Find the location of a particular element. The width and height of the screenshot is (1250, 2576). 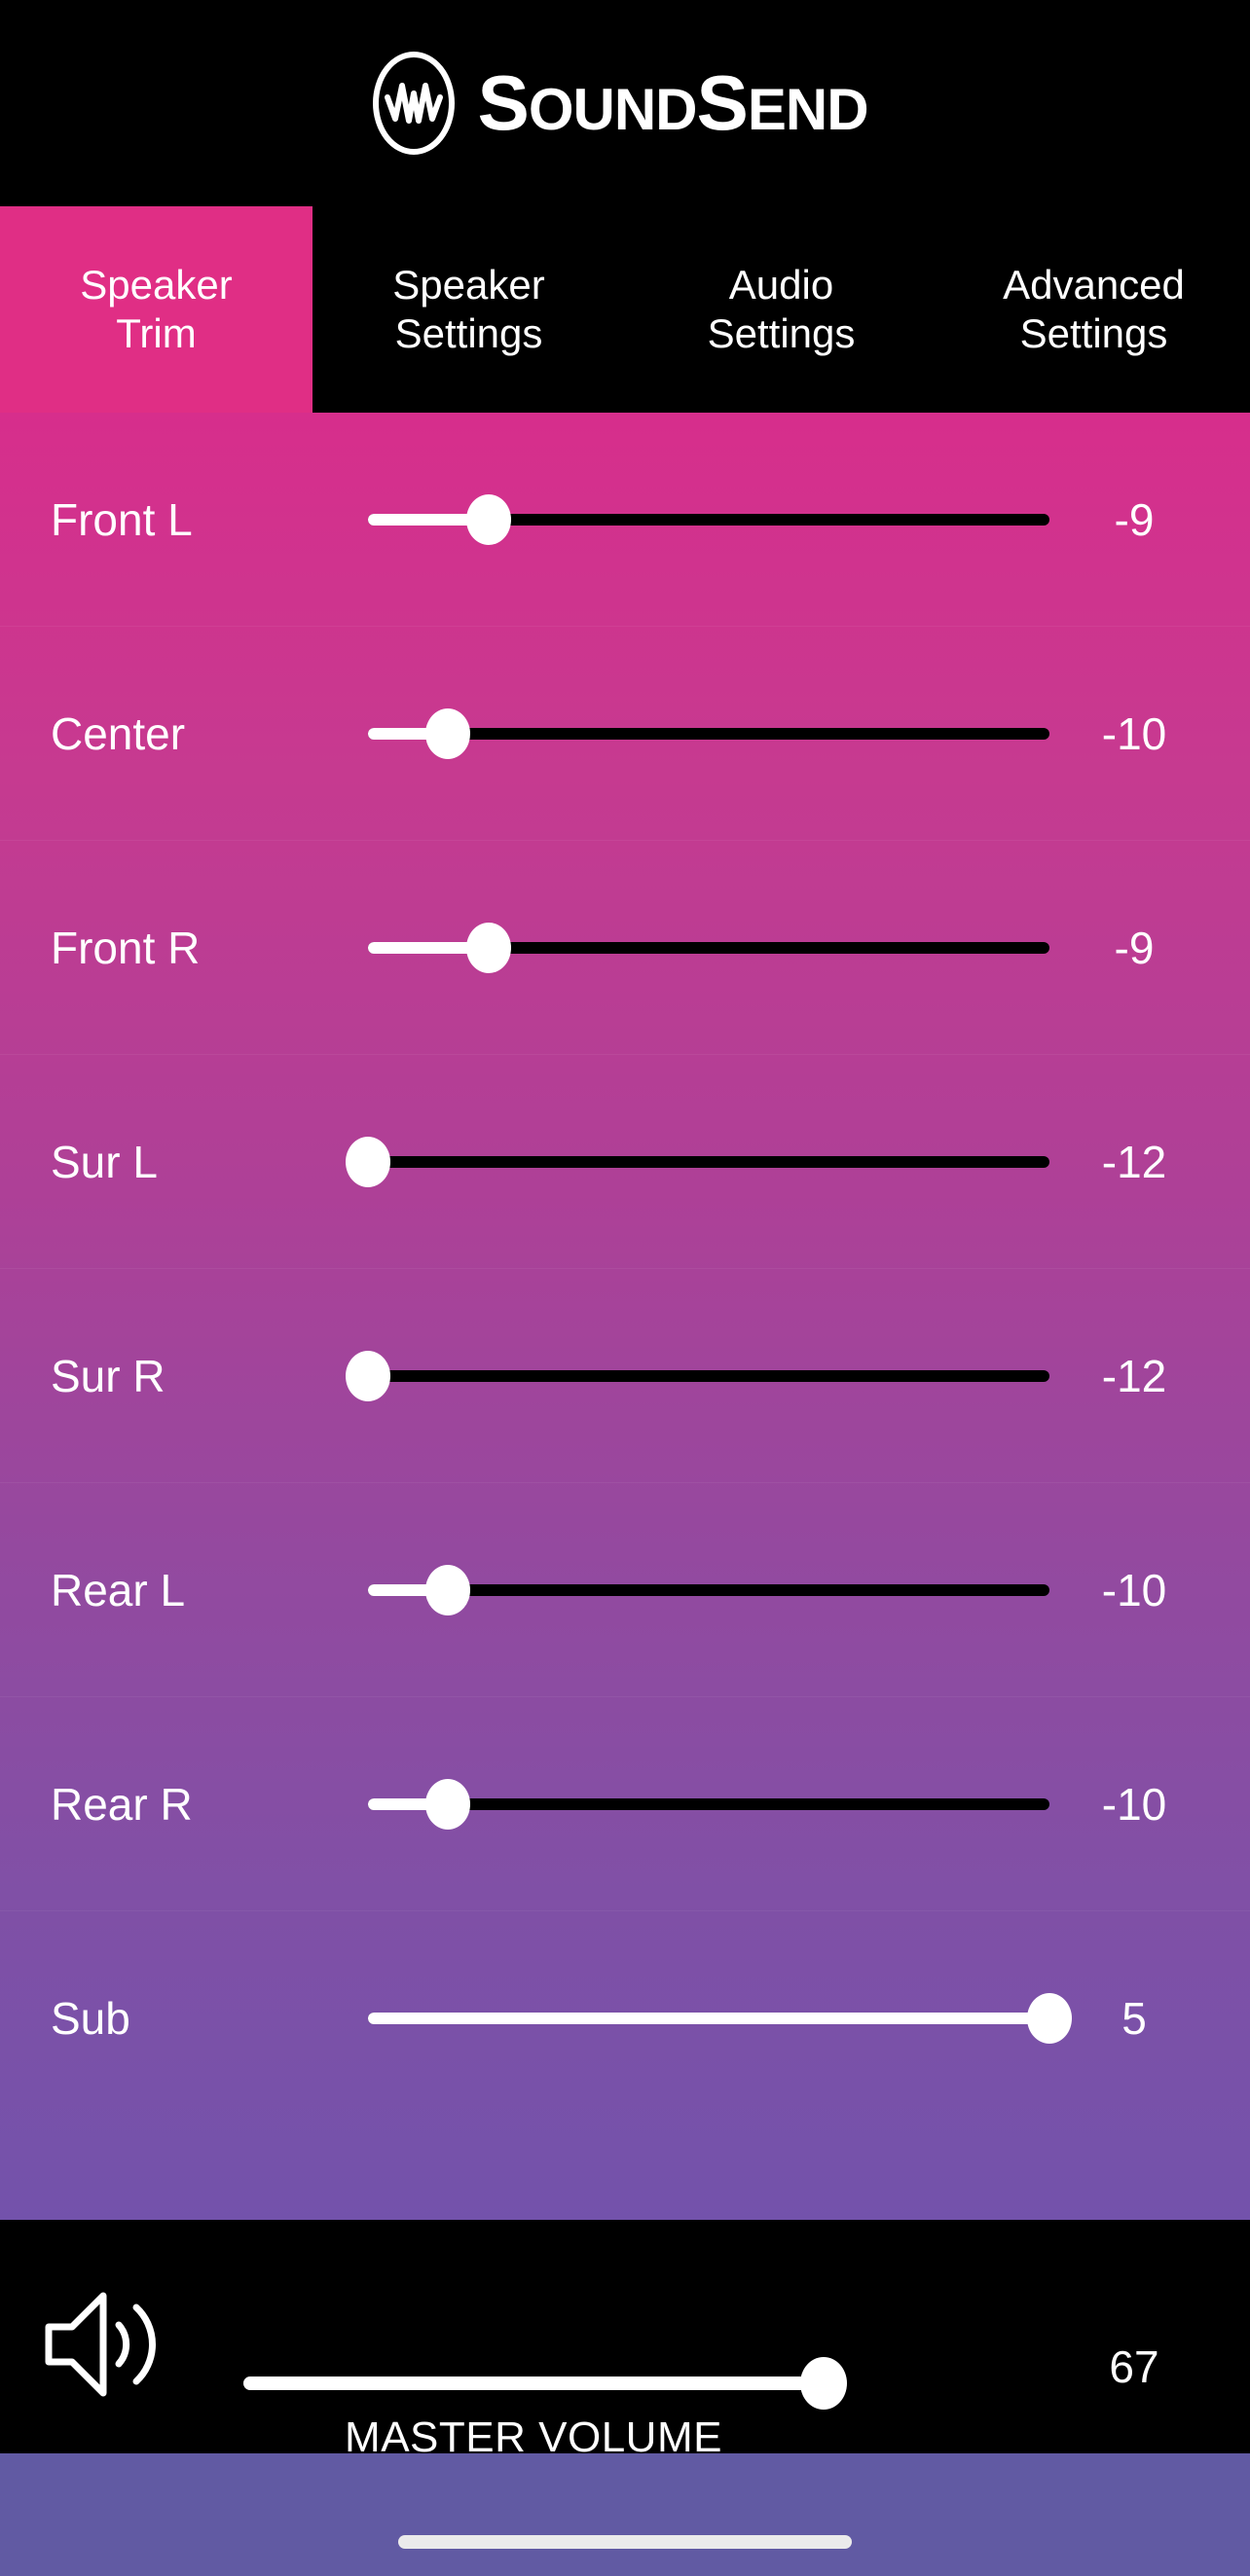

tab-audio-settings-line1: Audio is located at coordinates (781, 285).